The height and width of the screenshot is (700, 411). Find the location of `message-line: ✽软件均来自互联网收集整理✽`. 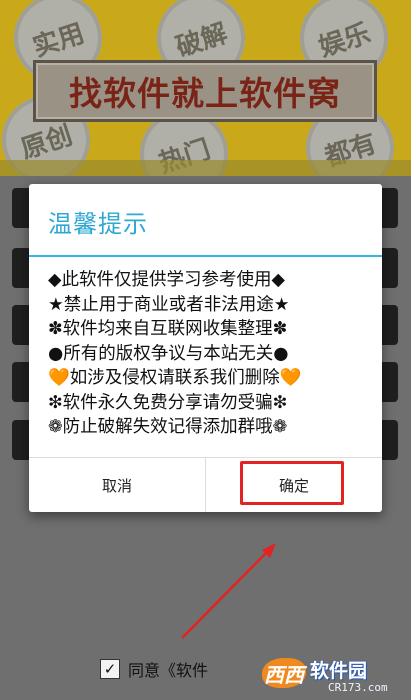

message-line: ✽软件均来自互联网收集整理✽ is located at coordinates (168, 329).